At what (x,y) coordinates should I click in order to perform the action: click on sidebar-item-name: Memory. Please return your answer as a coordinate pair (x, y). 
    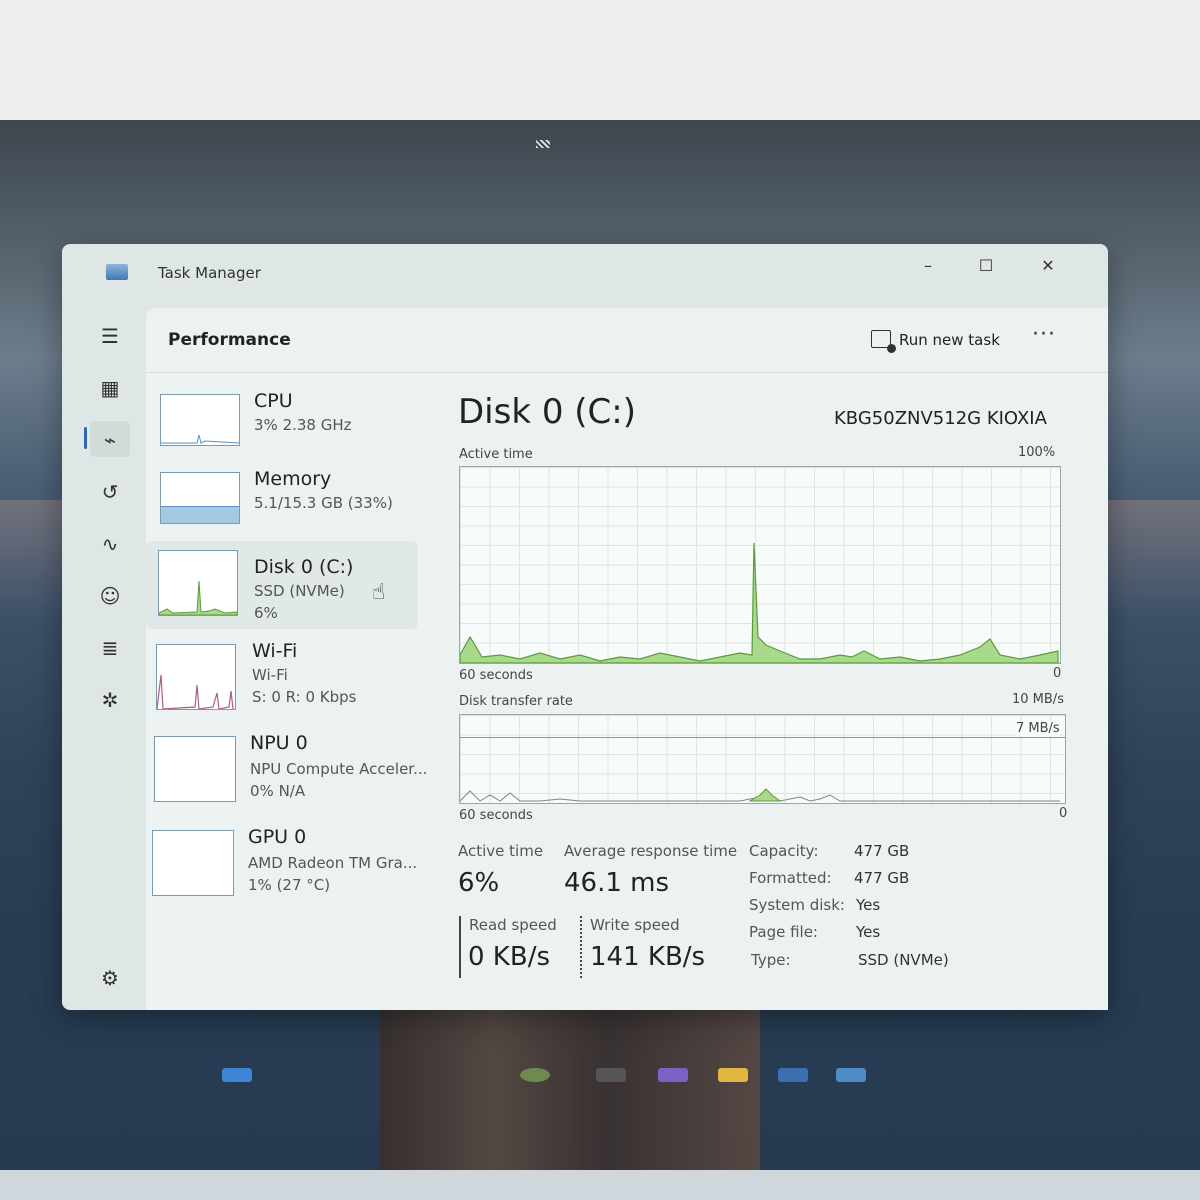
    Looking at the image, I should click on (293, 479).